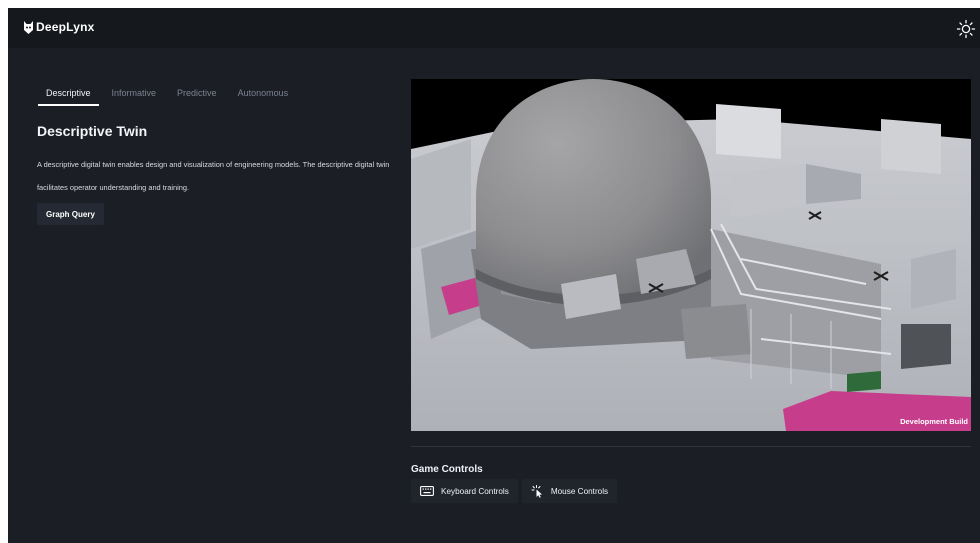 The width and height of the screenshot is (980, 543). I want to click on mouse-controls-button: Mouse Controls, so click(569, 491).